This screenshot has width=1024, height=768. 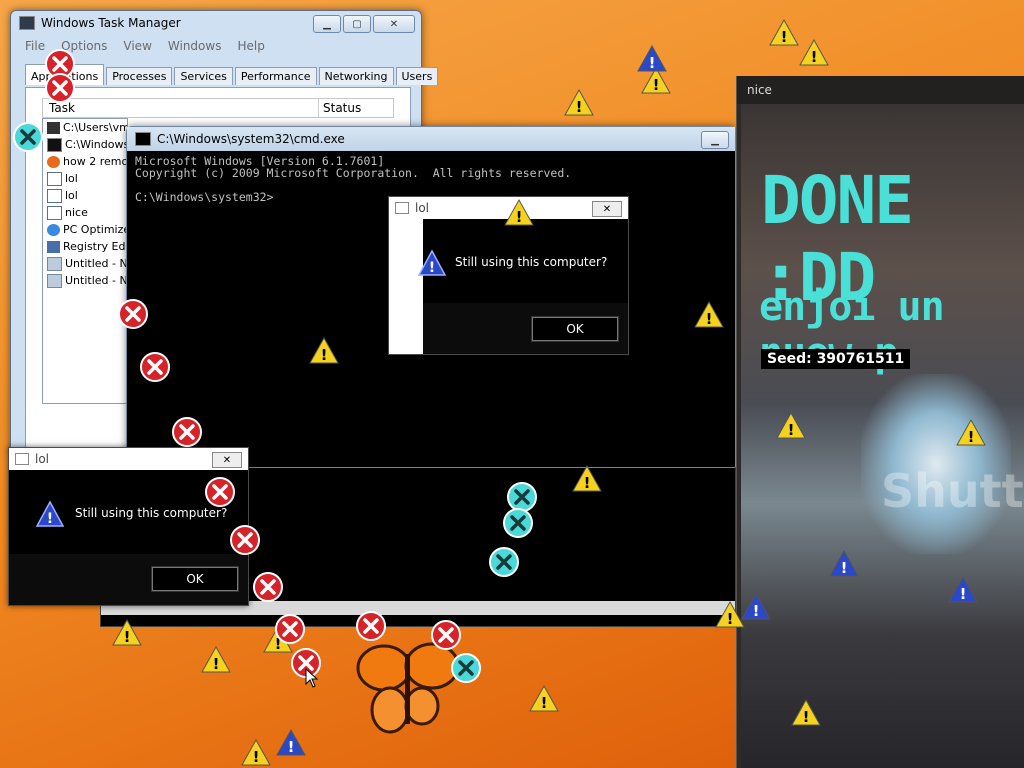 What do you see at coordinates (42, 459) in the screenshot?
I see `dialog-title: lol` at bounding box center [42, 459].